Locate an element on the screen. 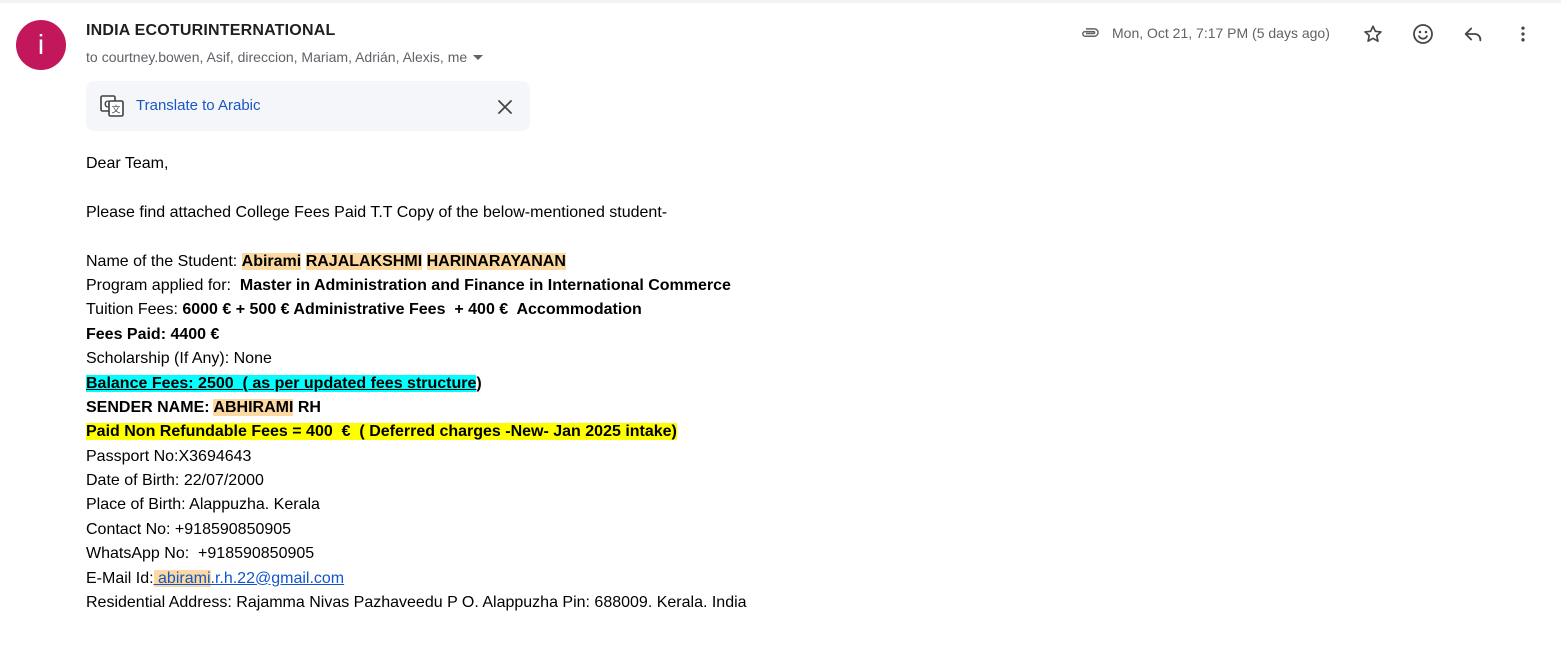  more-vert-icon is located at coordinates (1523, 34).